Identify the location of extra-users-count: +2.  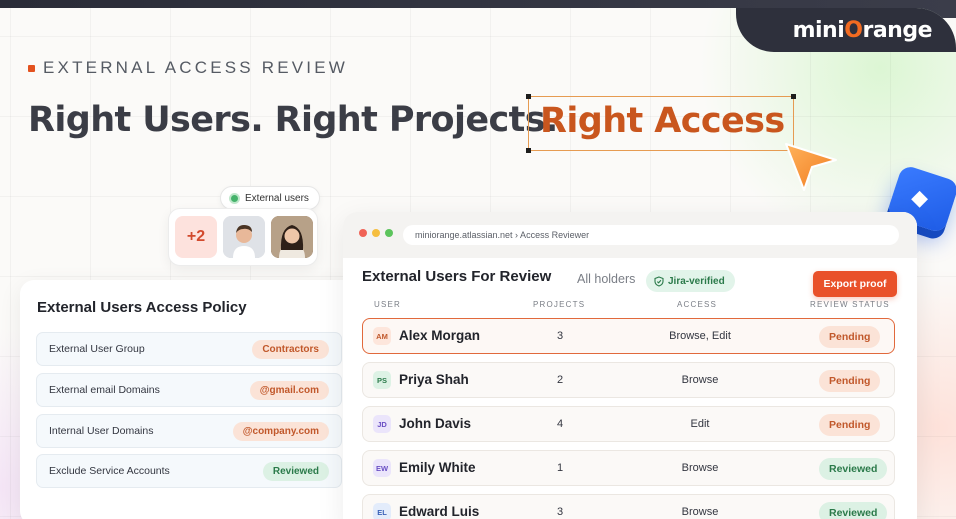
(196, 237).